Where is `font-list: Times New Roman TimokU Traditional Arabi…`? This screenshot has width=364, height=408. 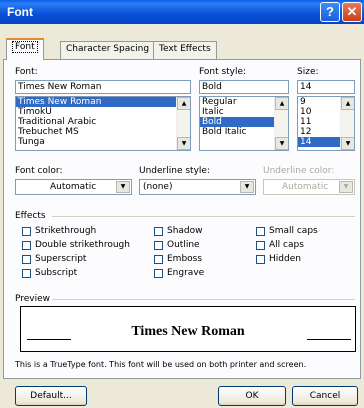 font-list: Times New Roman TimokU Traditional Arabi… is located at coordinates (103, 123).